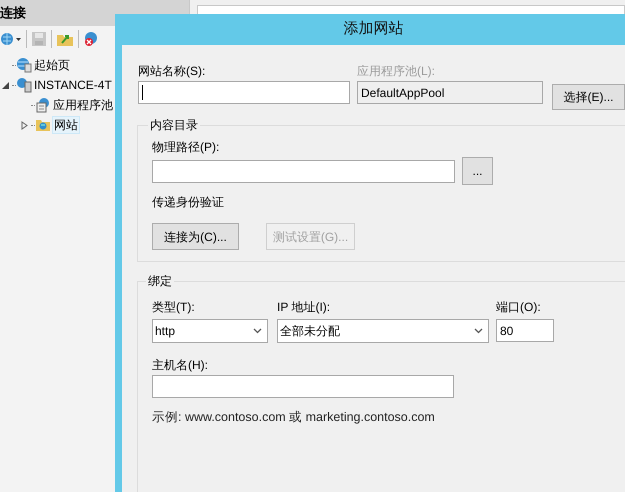  What do you see at coordinates (172, 71) in the screenshot?
I see `field-label: 网站名称(S):` at bounding box center [172, 71].